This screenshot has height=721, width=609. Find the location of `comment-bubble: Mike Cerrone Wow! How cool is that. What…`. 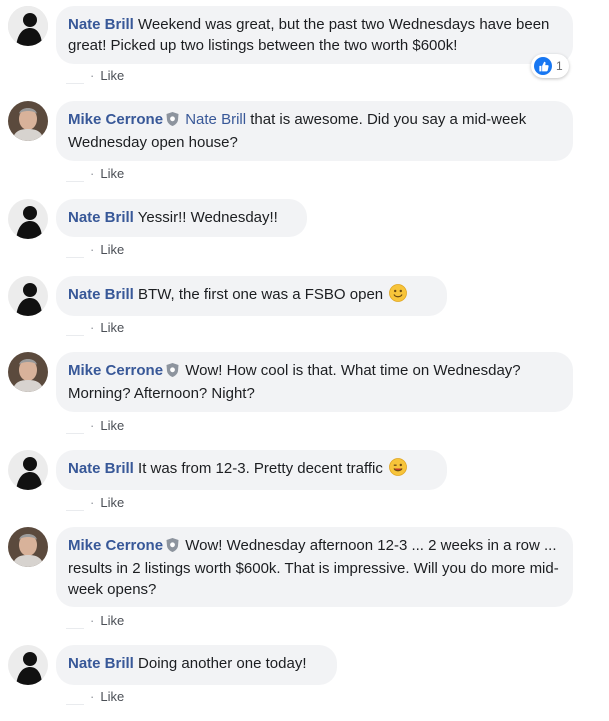

comment-bubble: Mike Cerrone Wow! How cool is that. What… is located at coordinates (314, 382).